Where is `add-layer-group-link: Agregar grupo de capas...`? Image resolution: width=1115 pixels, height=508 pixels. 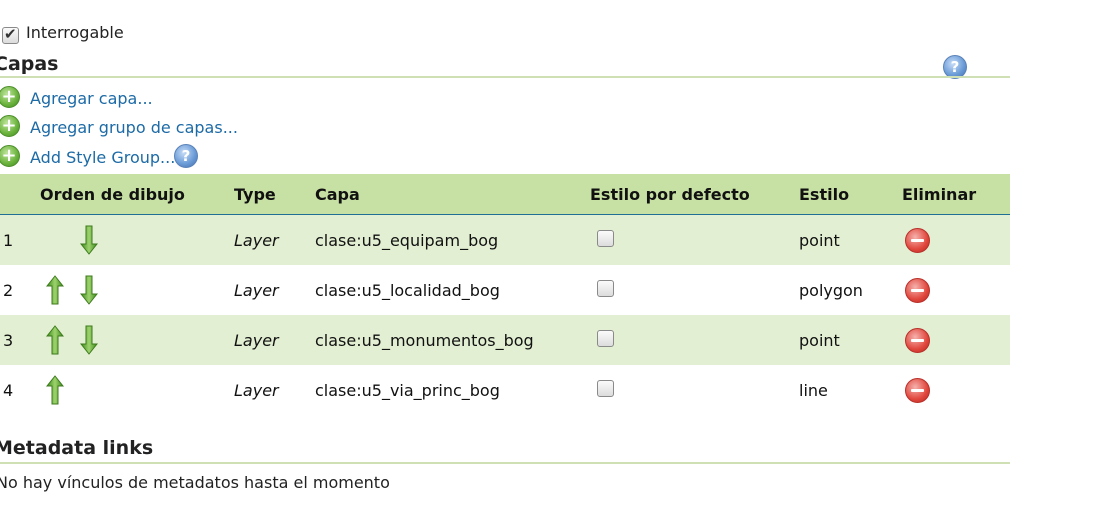
add-layer-group-link: Agregar grupo de capas... is located at coordinates (134, 127).